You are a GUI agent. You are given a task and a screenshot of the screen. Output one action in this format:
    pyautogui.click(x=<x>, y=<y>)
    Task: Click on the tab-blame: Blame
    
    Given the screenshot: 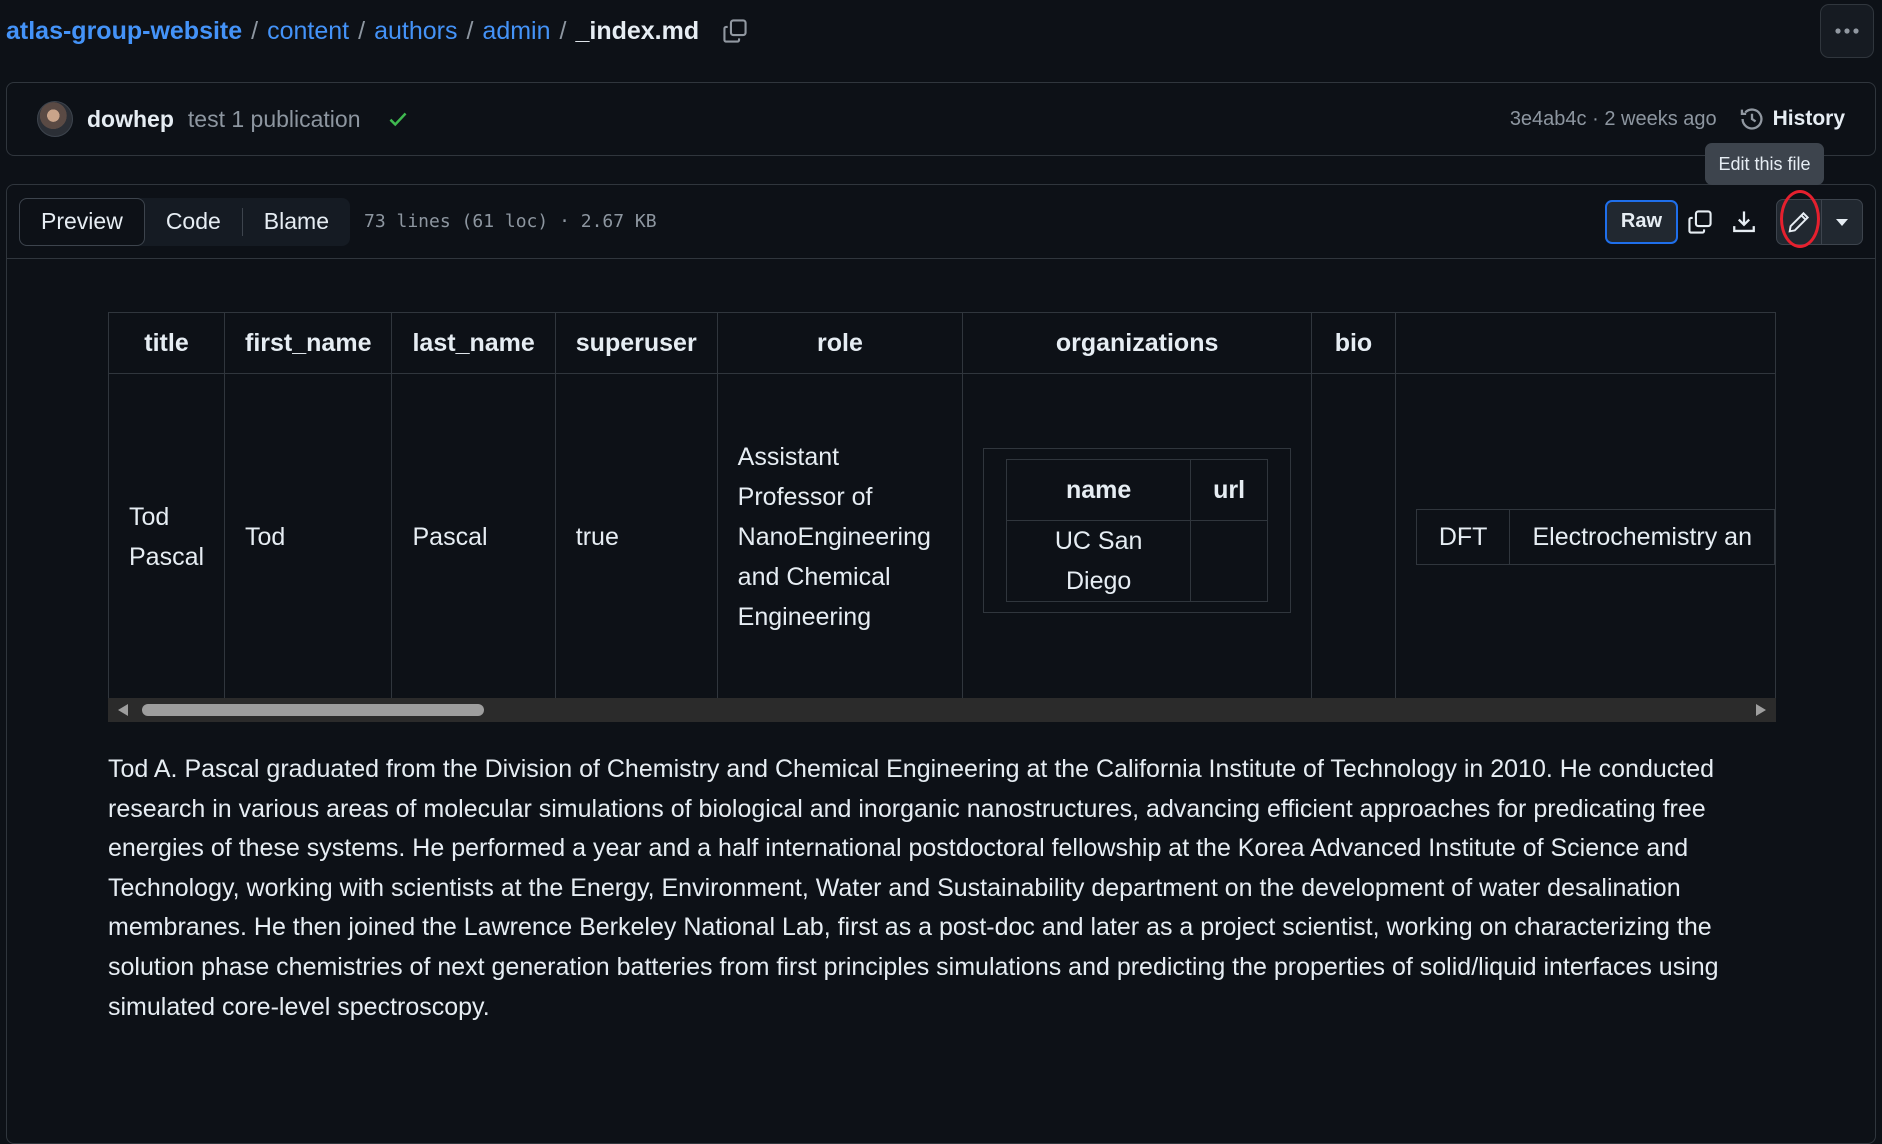 What is the action you would take?
    pyautogui.click(x=296, y=222)
    